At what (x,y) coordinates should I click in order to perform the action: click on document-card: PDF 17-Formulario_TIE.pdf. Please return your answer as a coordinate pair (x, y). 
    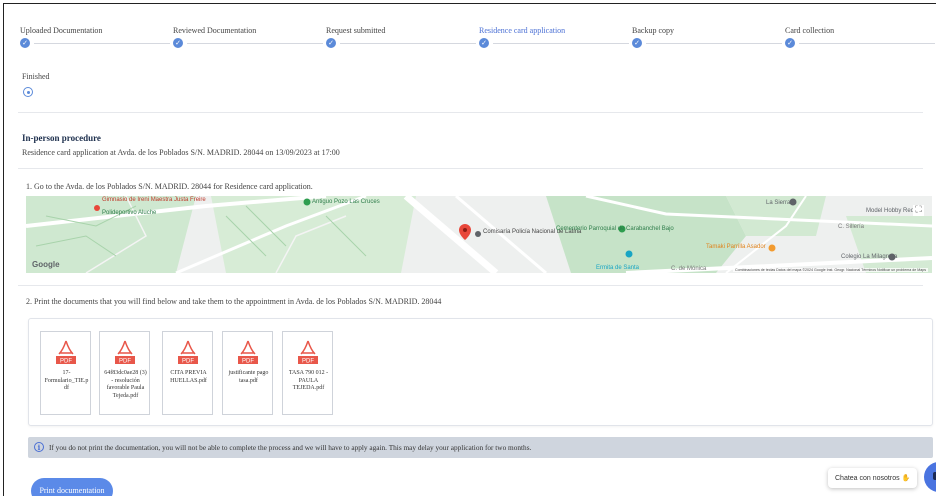
    Looking at the image, I should click on (65, 373).